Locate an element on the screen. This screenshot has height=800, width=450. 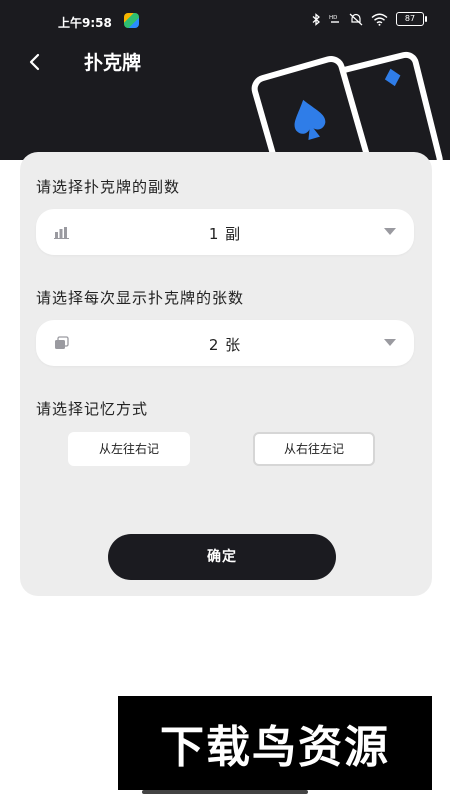
silent-icon is located at coordinates (356, 19).